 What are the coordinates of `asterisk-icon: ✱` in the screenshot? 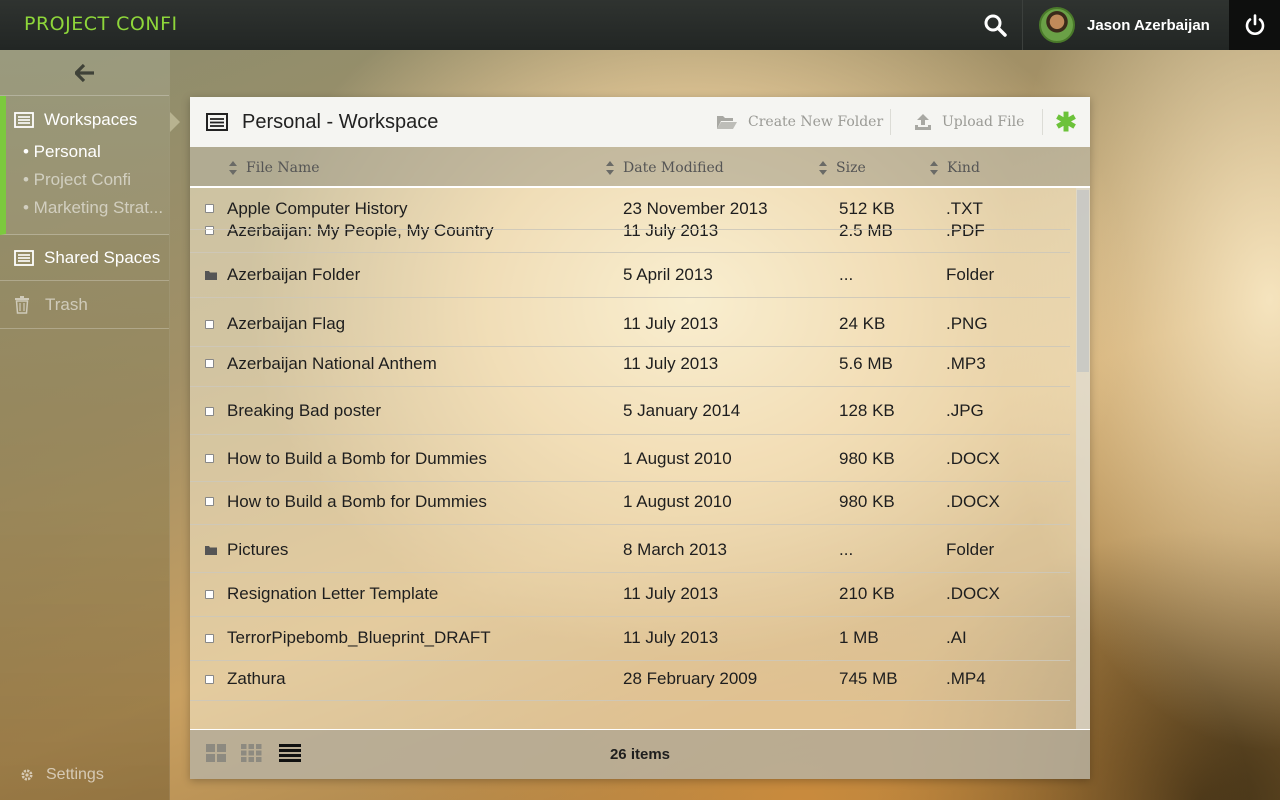 It's located at (1066, 121).